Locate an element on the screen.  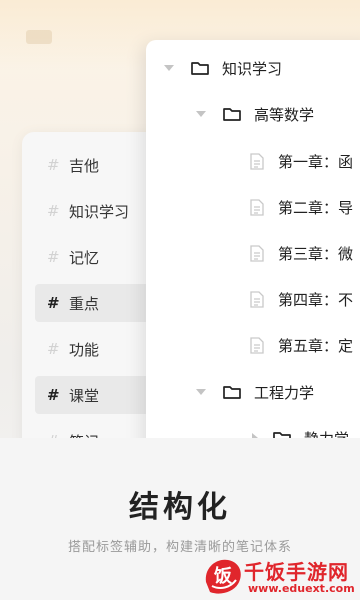
watermark-logo-char: 饭 is located at coordinates (222, 576).